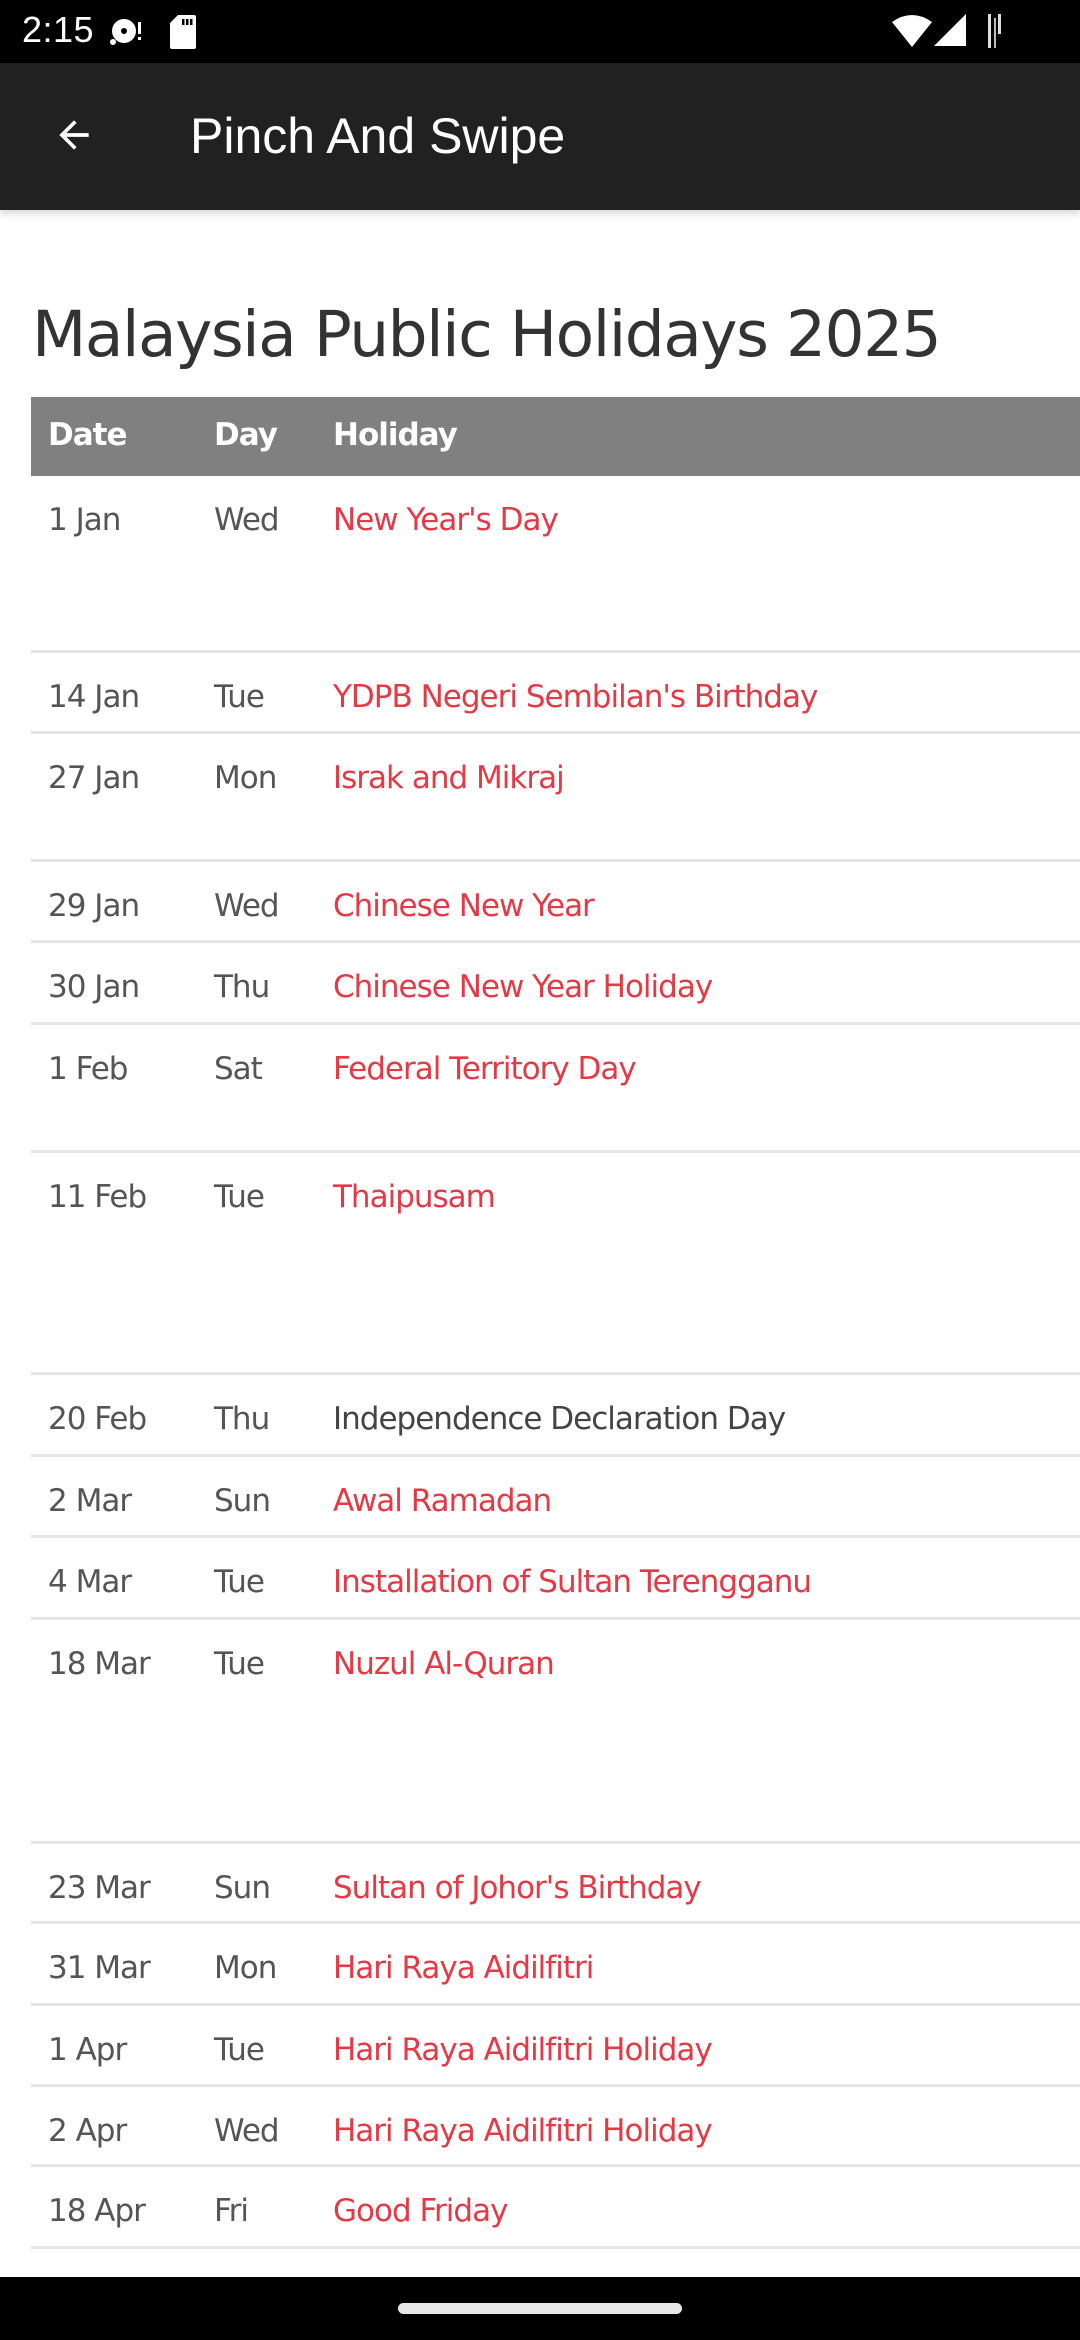 The height and width of the screenshot is (2340, 1080). I want to click on table-row: 1 Apr Tue Hari Raya Aidilfitri Holiday, so click(555, 2046).